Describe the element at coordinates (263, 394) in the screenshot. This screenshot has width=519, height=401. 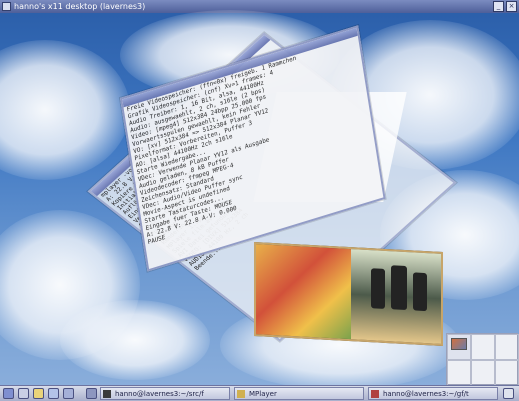
I see `task-label: MPlayer` at that location.